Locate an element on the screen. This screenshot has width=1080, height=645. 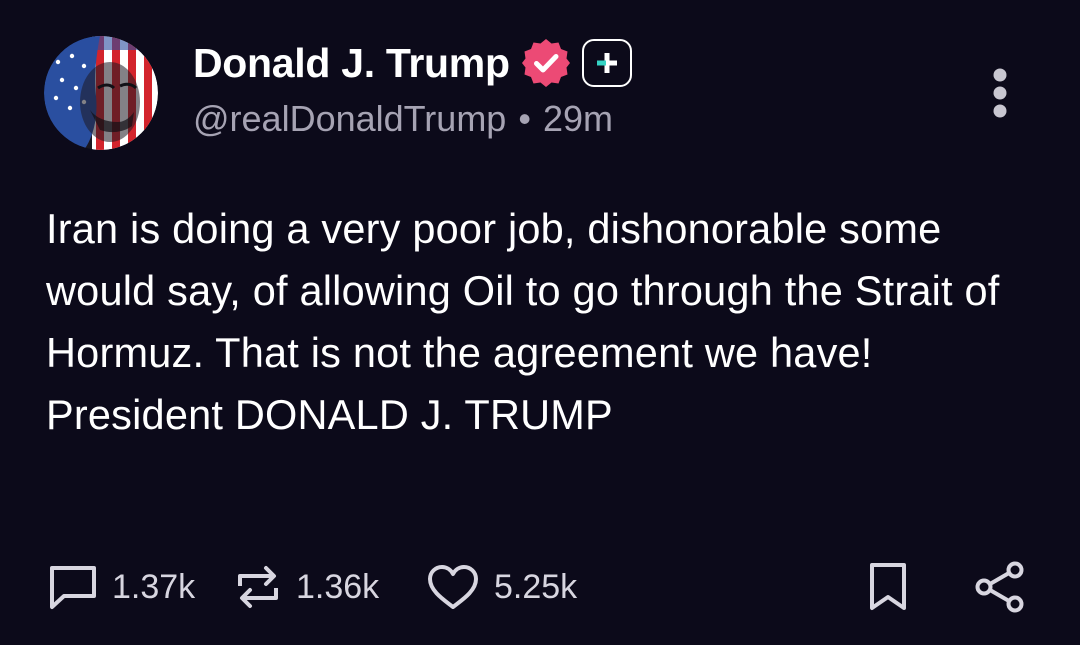
share-button is located at coordinates (1000, 587).